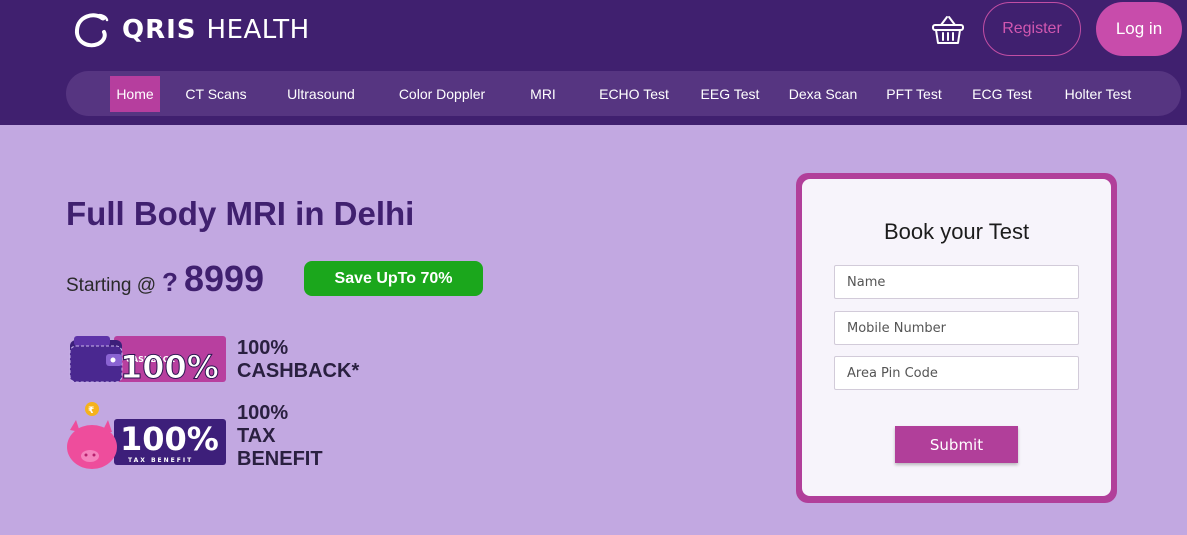 The image size is (1187, 535). What do you see at coordinates (280, 435) in the screenshot?
I see `benefit-label-tax: 100% TAX BENEFIT` at bounding box center [280, 435].